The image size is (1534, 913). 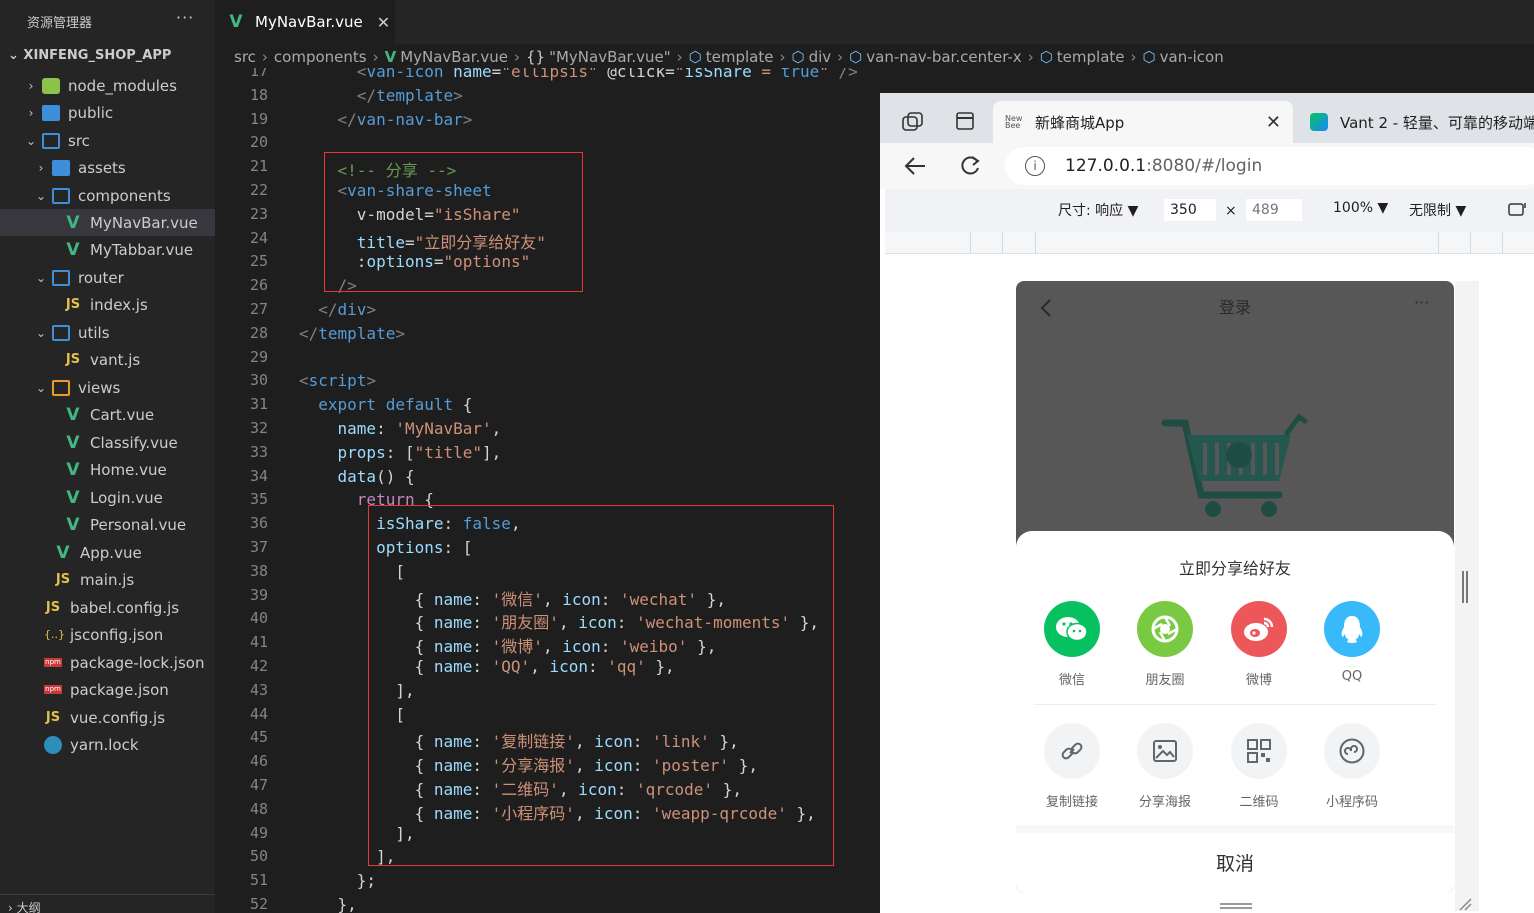 I want to click on address-bar: i 127.0.0.1:8080/#/login, so click(x=1269, y=166).